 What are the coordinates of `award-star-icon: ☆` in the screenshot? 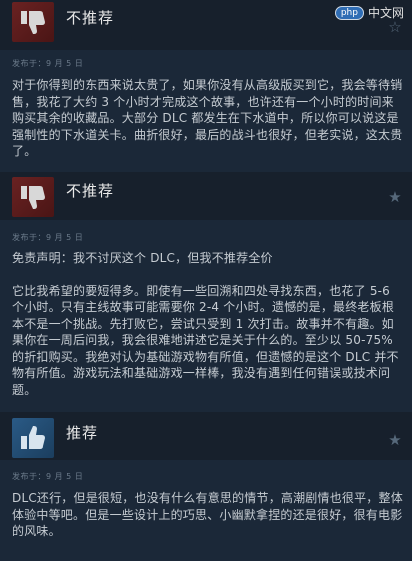 It's located at (395, 27).